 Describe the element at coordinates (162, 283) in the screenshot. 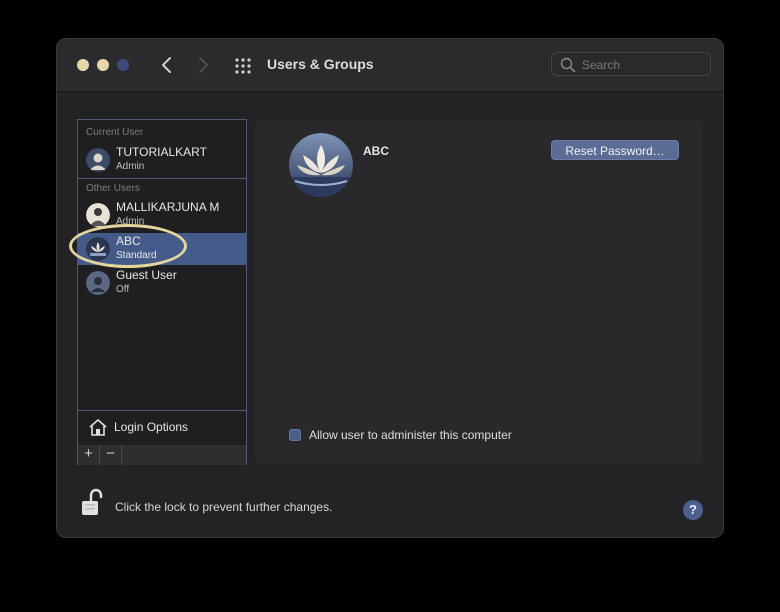

I see `user-item-guest: Guest User Off` at that location.